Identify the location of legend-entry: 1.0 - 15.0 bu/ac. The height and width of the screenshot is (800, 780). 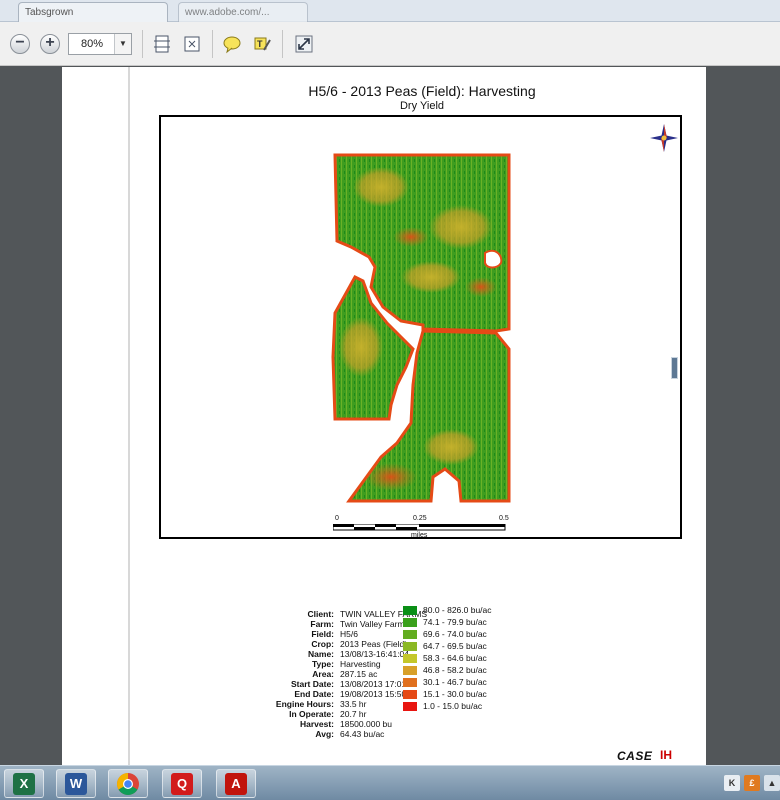
(473, 707).